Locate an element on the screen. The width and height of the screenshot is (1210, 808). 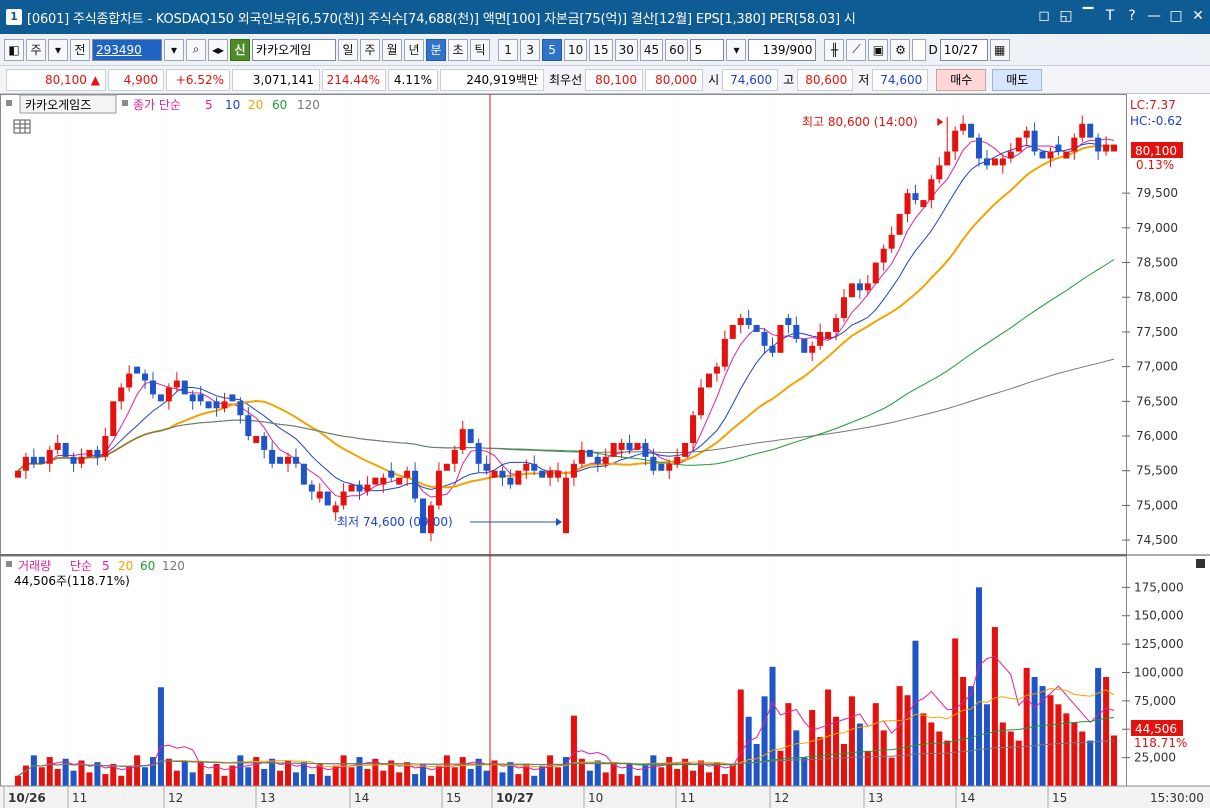
period-second-button: 초 is located at coordinates (458, 49).